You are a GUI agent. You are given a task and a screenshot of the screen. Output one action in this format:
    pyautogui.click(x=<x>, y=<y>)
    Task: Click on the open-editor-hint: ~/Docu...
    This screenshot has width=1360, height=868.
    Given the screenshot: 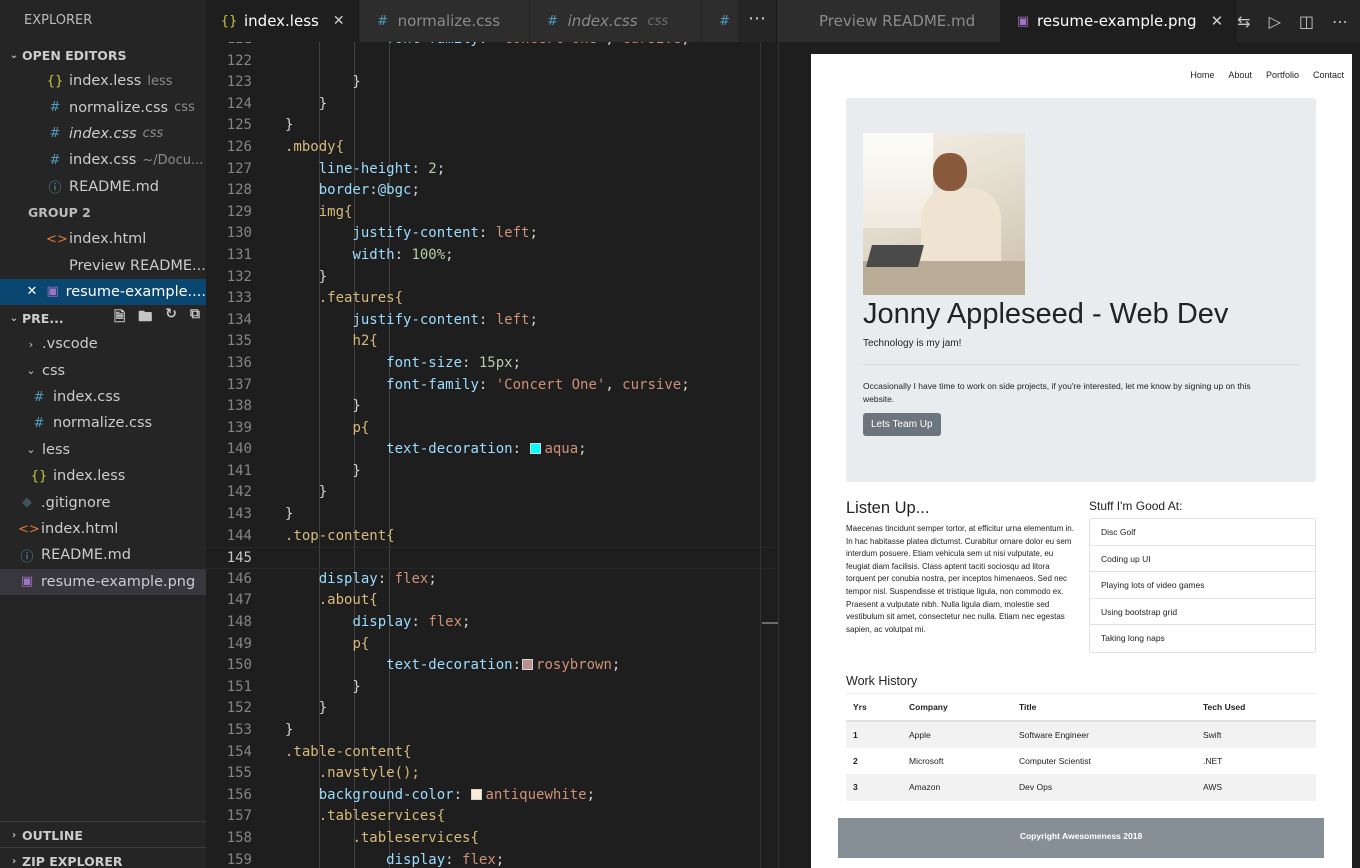 What is the action you would take?
    pyautogui.click(x=173, y=160)
    